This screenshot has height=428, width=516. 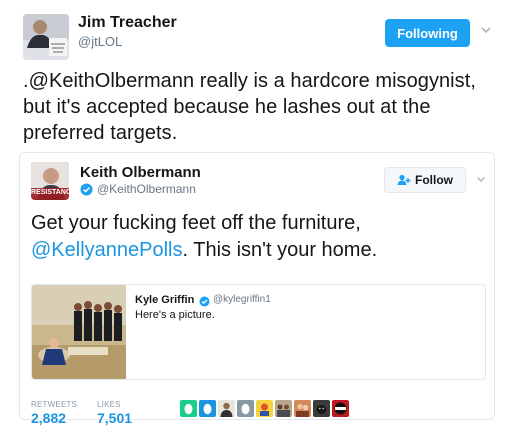 I want to click on handle: @kylegriffin1, so click(x=242, y=299).